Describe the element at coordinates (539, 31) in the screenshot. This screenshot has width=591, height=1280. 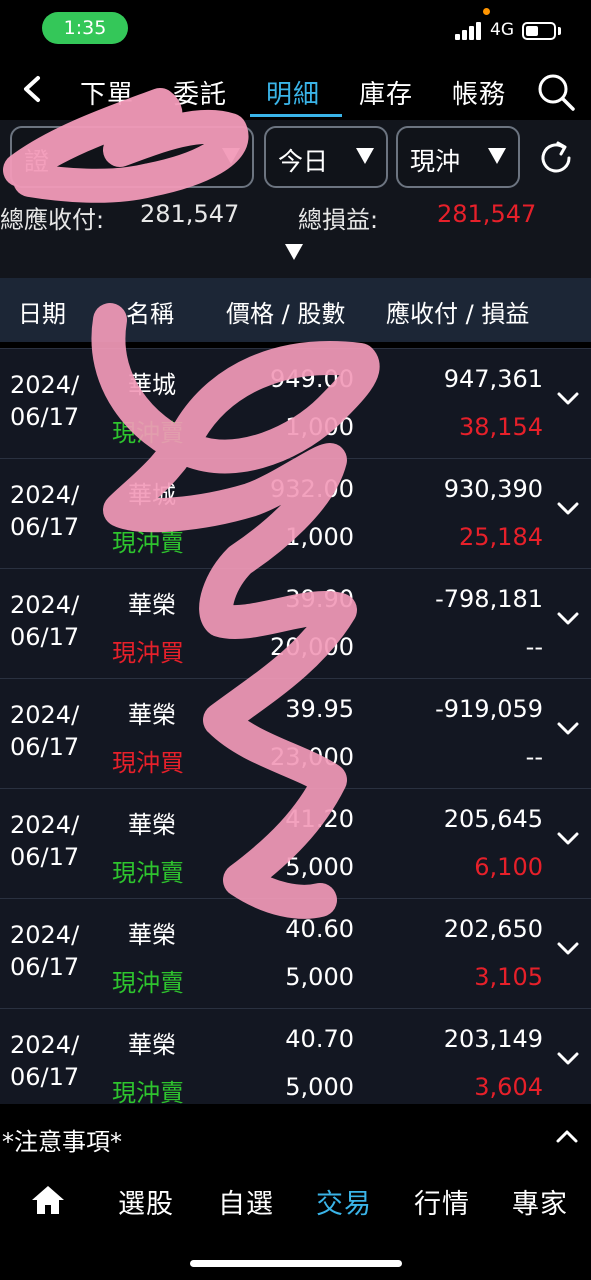
I see `battery-icon` at that location.